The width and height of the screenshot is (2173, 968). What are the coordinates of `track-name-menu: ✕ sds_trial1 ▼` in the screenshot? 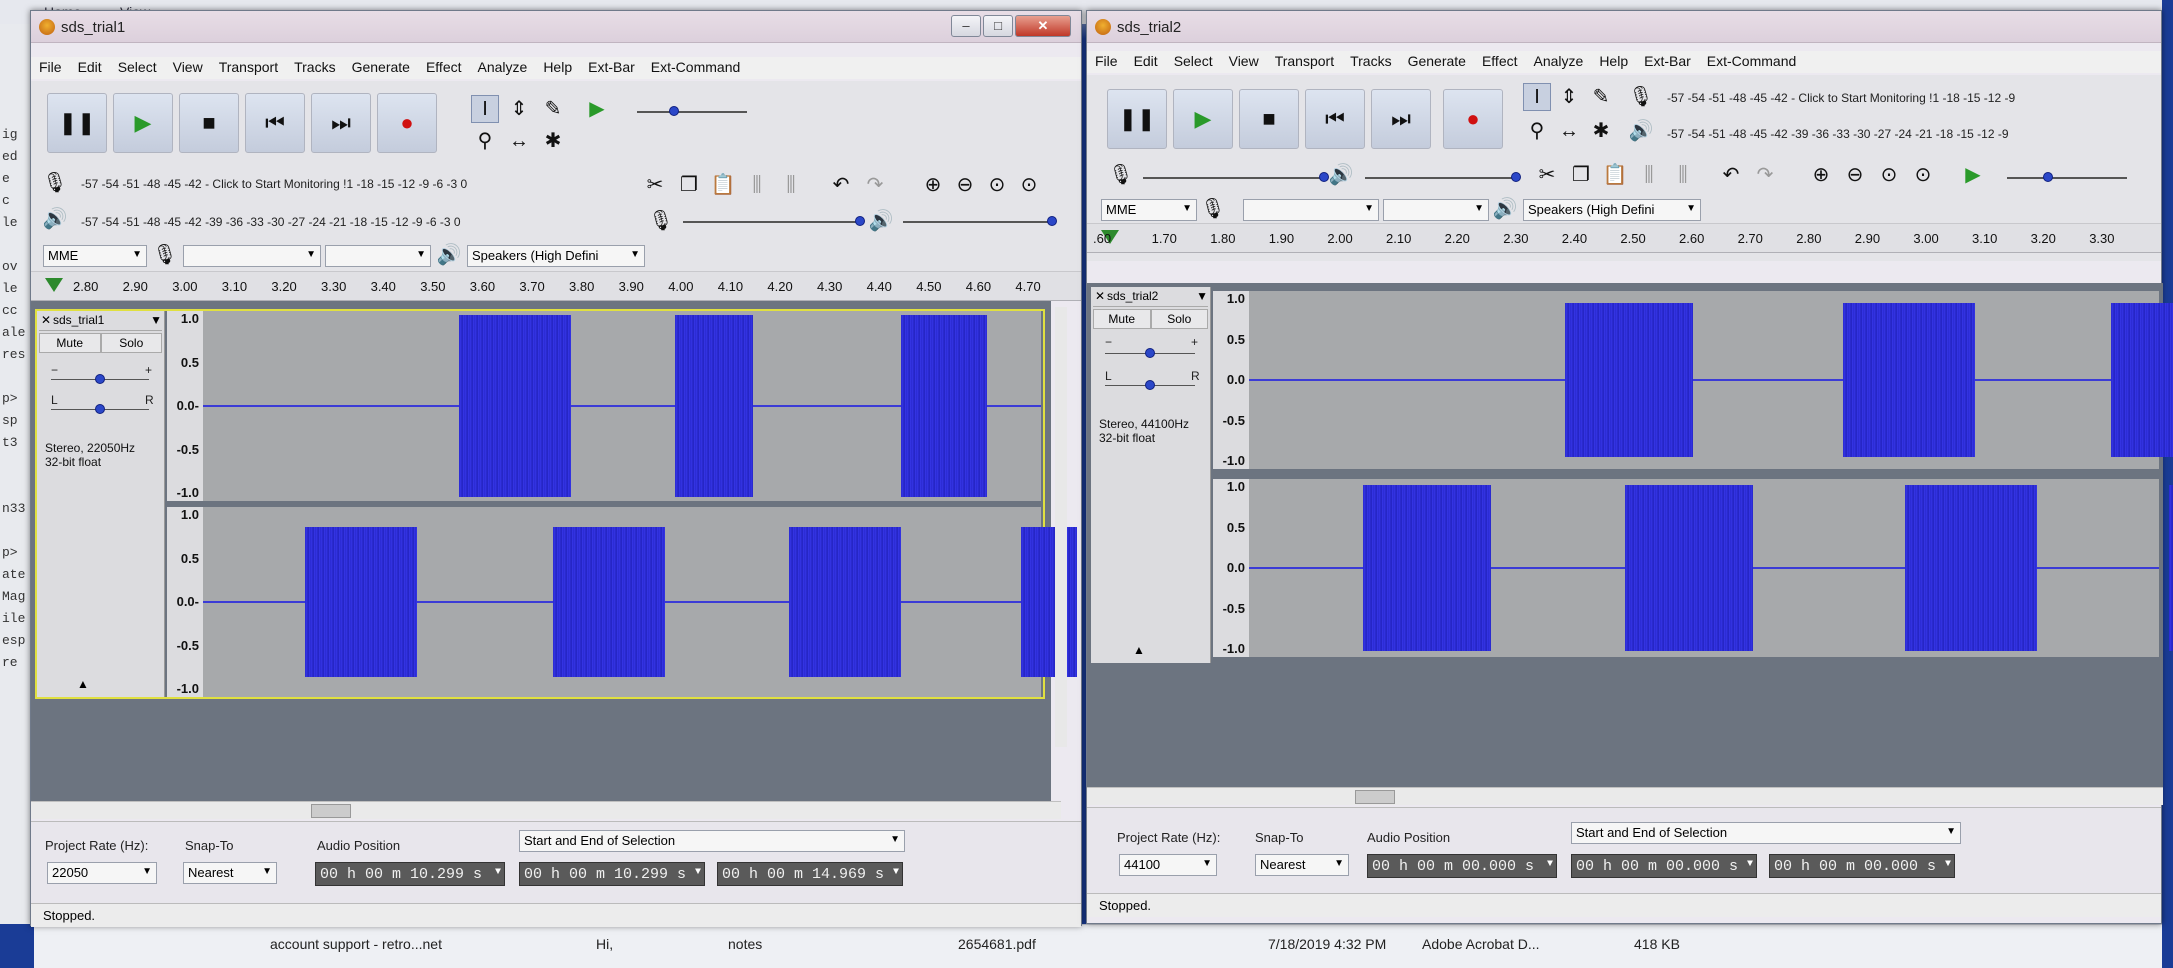 It's located at (100, 322).